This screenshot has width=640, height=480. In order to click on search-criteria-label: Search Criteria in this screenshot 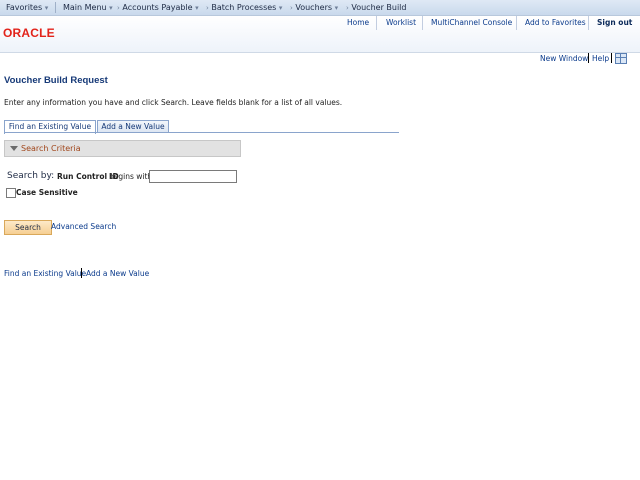, I will do `click(51, 148)`.